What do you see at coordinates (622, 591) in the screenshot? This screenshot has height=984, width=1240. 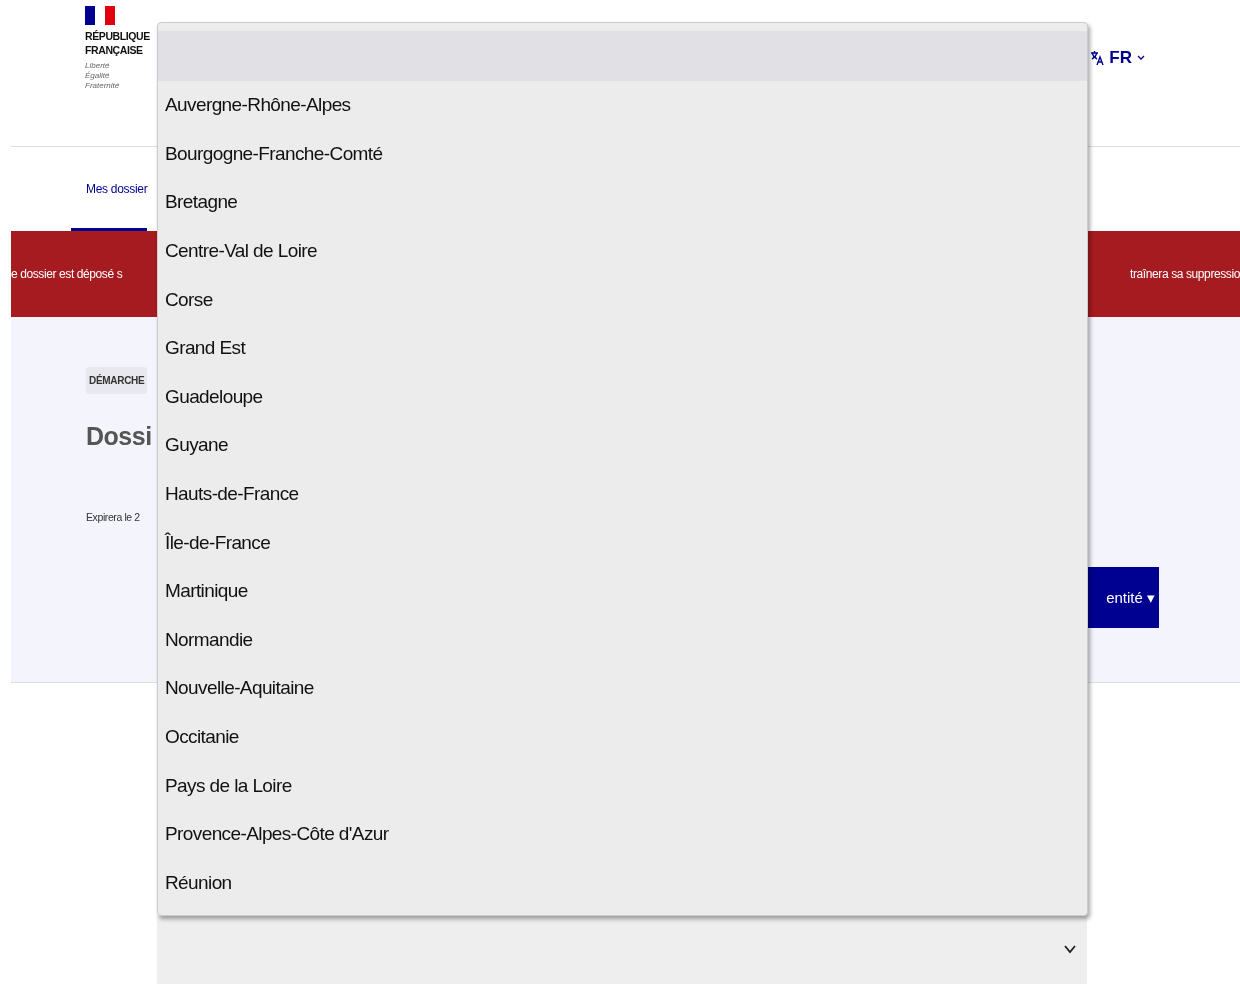 I see `dropdown-option: Martinique` at bounding box center [622, 591].